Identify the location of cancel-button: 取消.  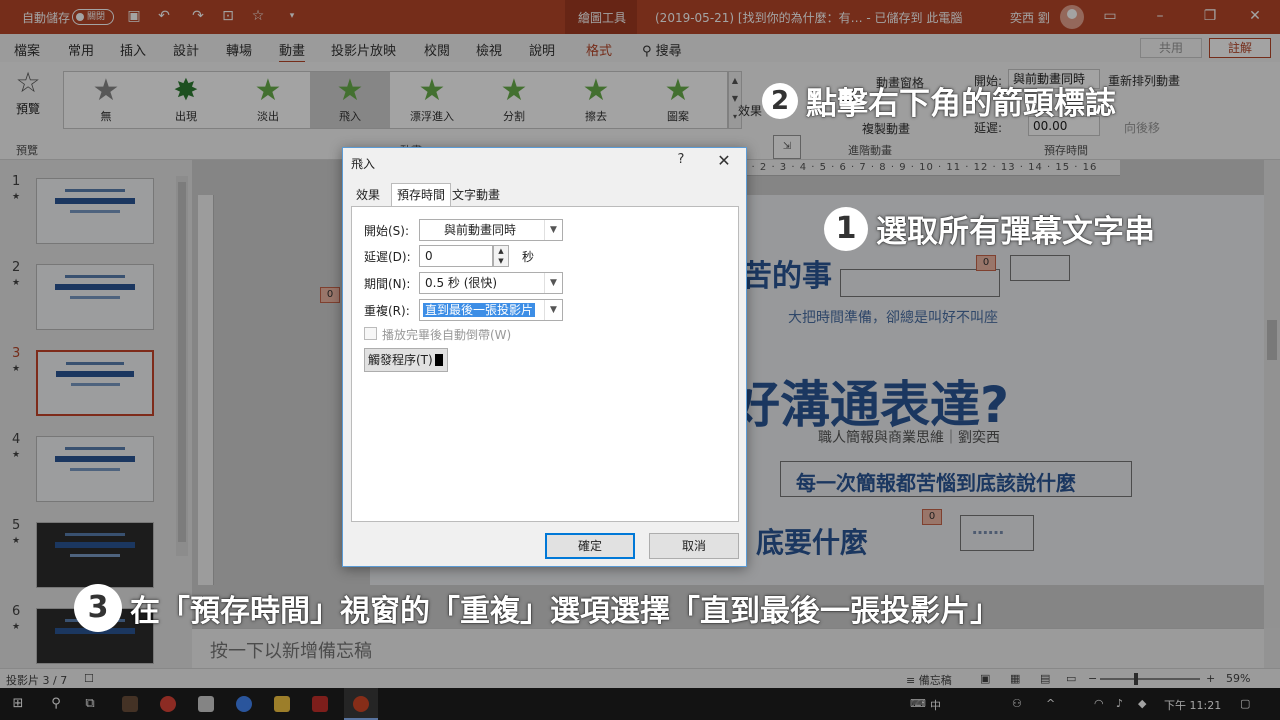
(694, 546).